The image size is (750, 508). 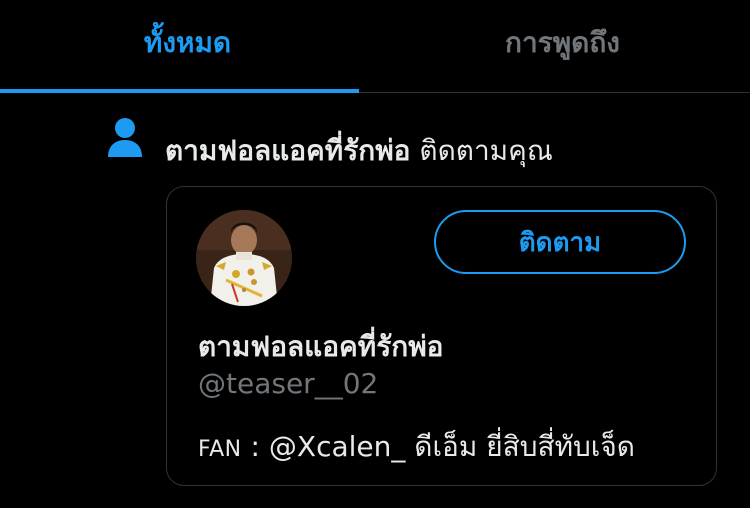 I want to click on avatar, so click(x=244, y=258).